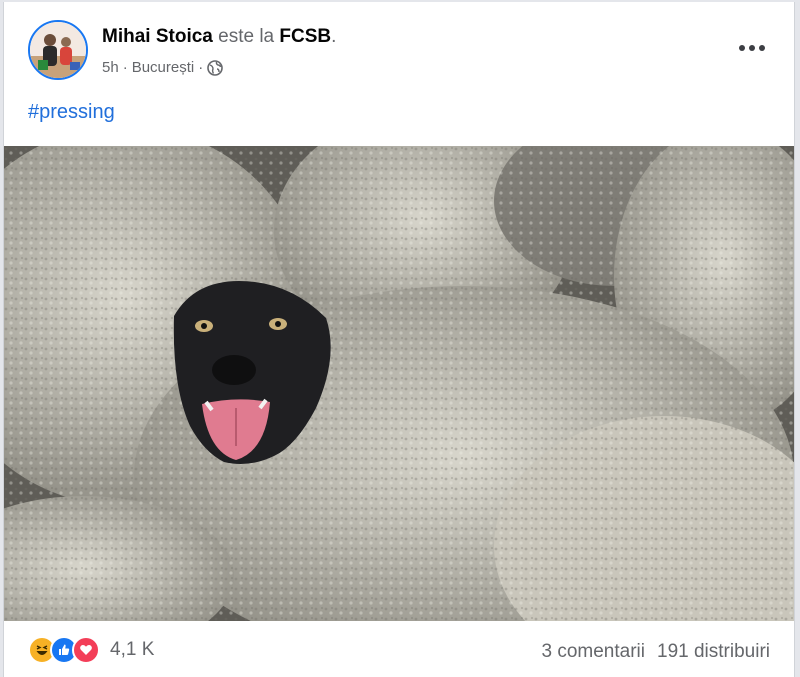  What do you see at coordinates (594, 652) in the screenshot?
I see `comments-count-link: 3 comentarii` at bounding box center [594, 652].